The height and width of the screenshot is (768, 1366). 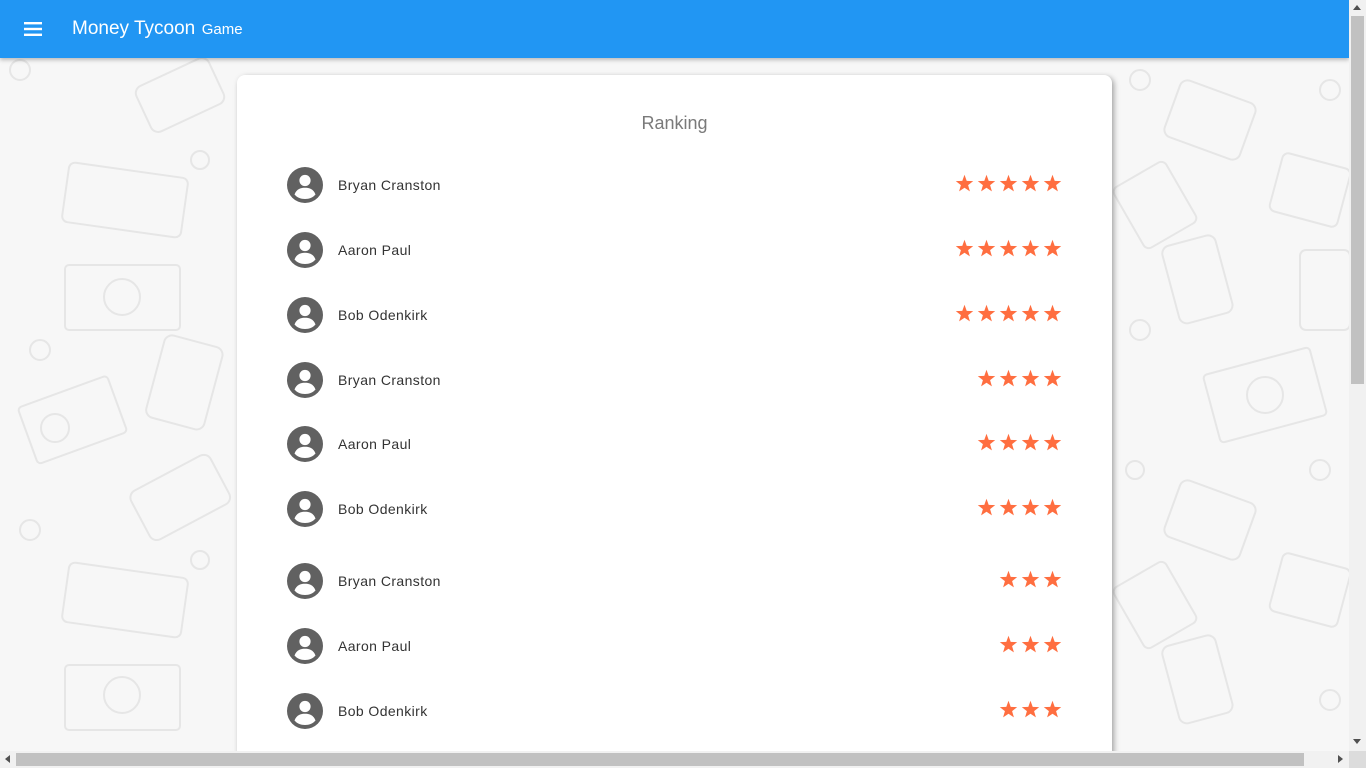 What do you see at coordinates (1357, 759) in the screenshot?
I see `scrollbar-corner` at bounding box center [1357, 759].